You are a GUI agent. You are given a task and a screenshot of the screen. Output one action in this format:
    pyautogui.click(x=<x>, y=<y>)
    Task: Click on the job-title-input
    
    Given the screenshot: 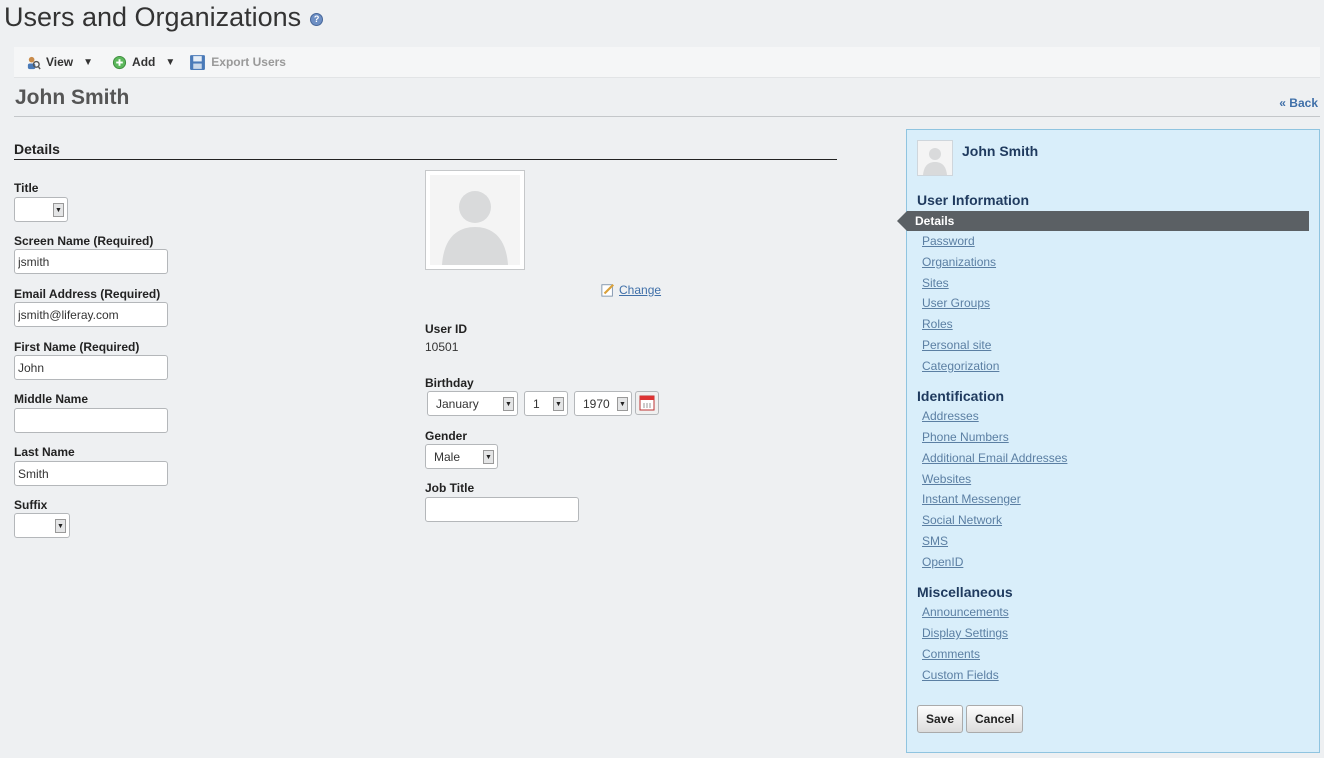 What is the action you would take?
    pyautogui.click(x=502, y=509)
    